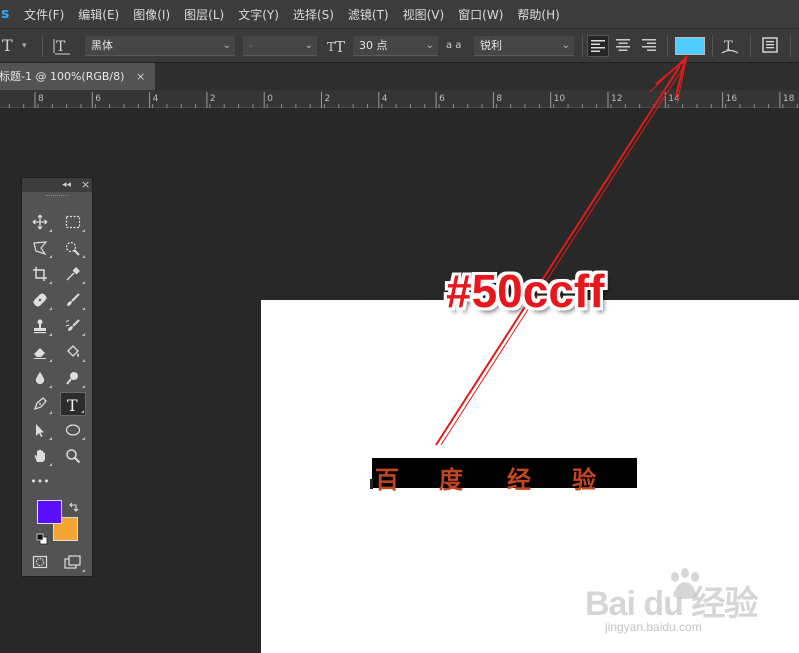  I want to click on text-char: 验, so click(584, 480).